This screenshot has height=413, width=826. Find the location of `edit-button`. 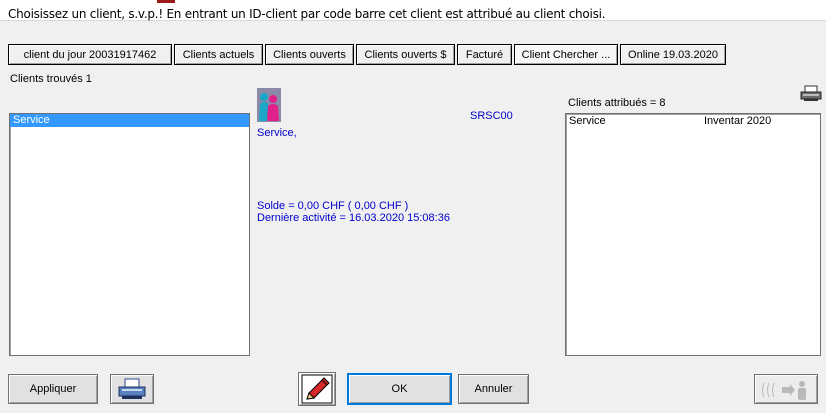

edit-button is located at coordinates (317, 389).